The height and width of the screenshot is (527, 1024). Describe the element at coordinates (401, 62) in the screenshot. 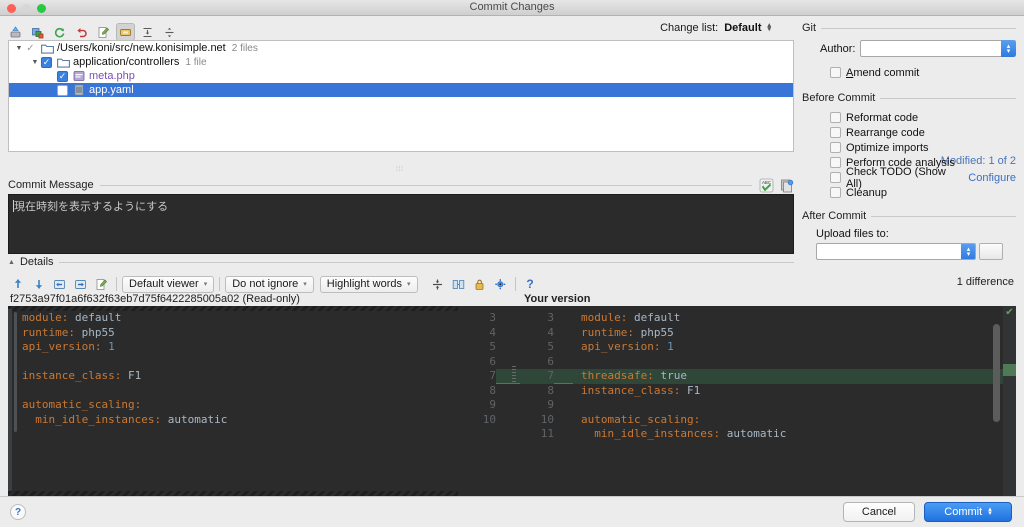

I see `tree-row-controllers: ▼ application/controllers 1 file` at that location.